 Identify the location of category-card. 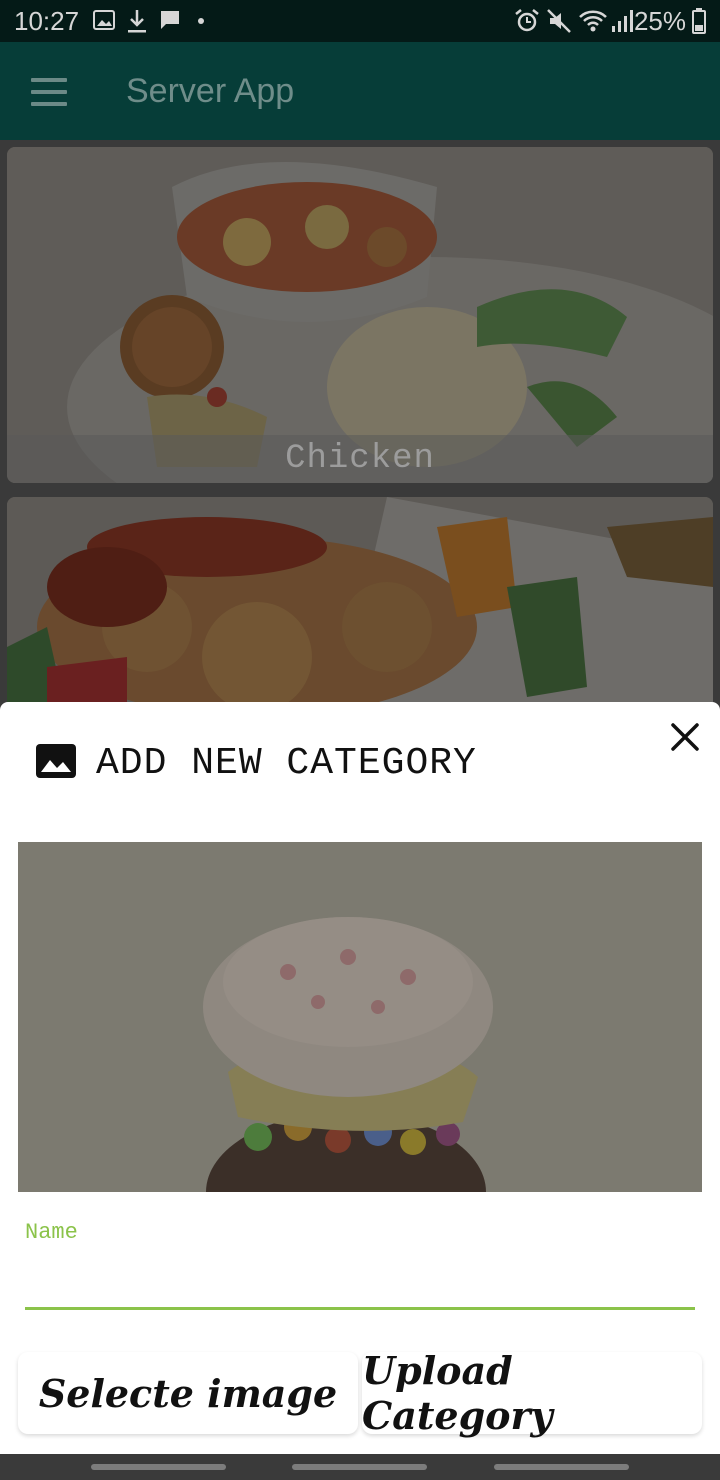
(360, 599).